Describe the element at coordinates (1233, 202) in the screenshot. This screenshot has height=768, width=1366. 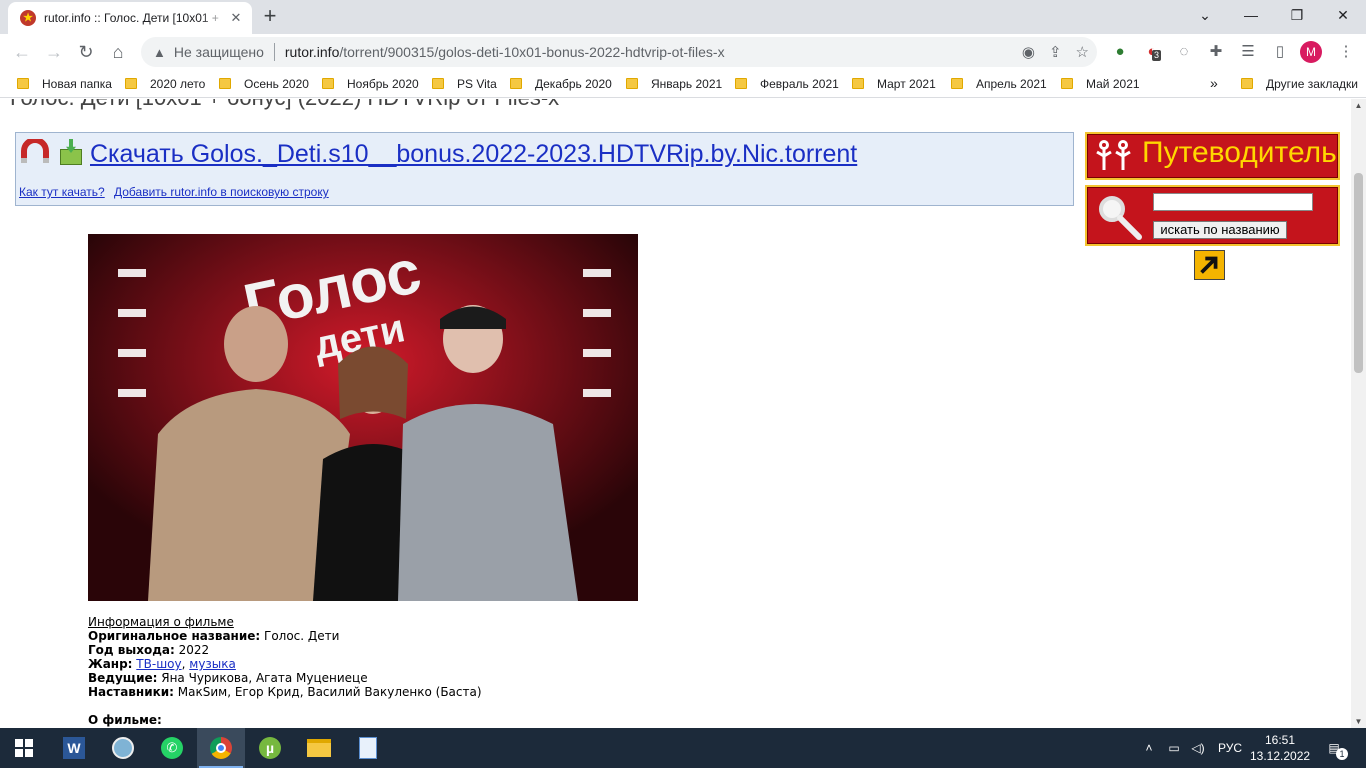
I see `search-input` at that location.